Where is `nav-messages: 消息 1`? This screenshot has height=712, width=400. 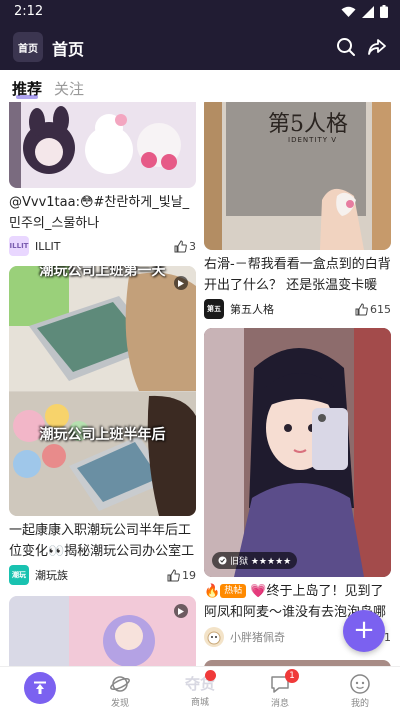 nav-messages: 消息 1 is located at coordinates (280, 689).